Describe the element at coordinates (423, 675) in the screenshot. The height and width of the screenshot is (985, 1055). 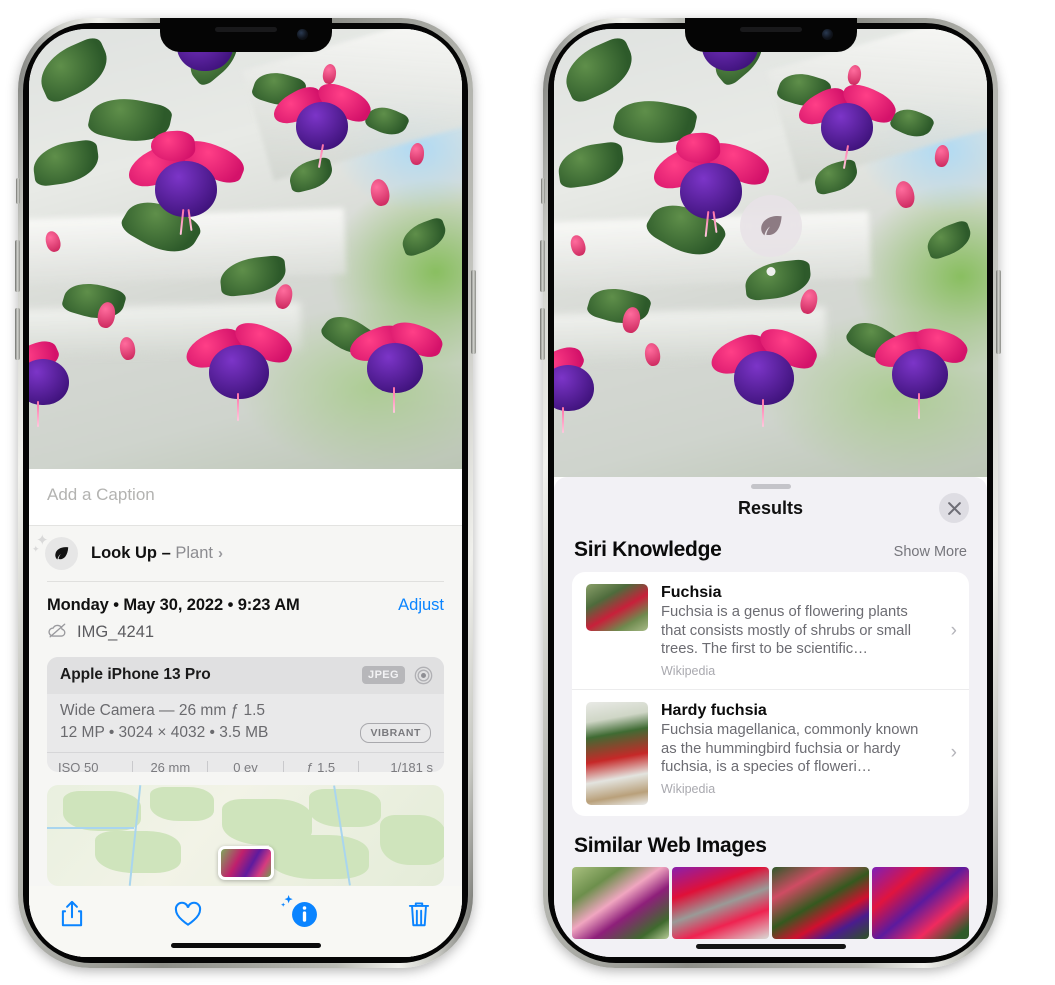
I see `hdr-circles-icon` at that location.